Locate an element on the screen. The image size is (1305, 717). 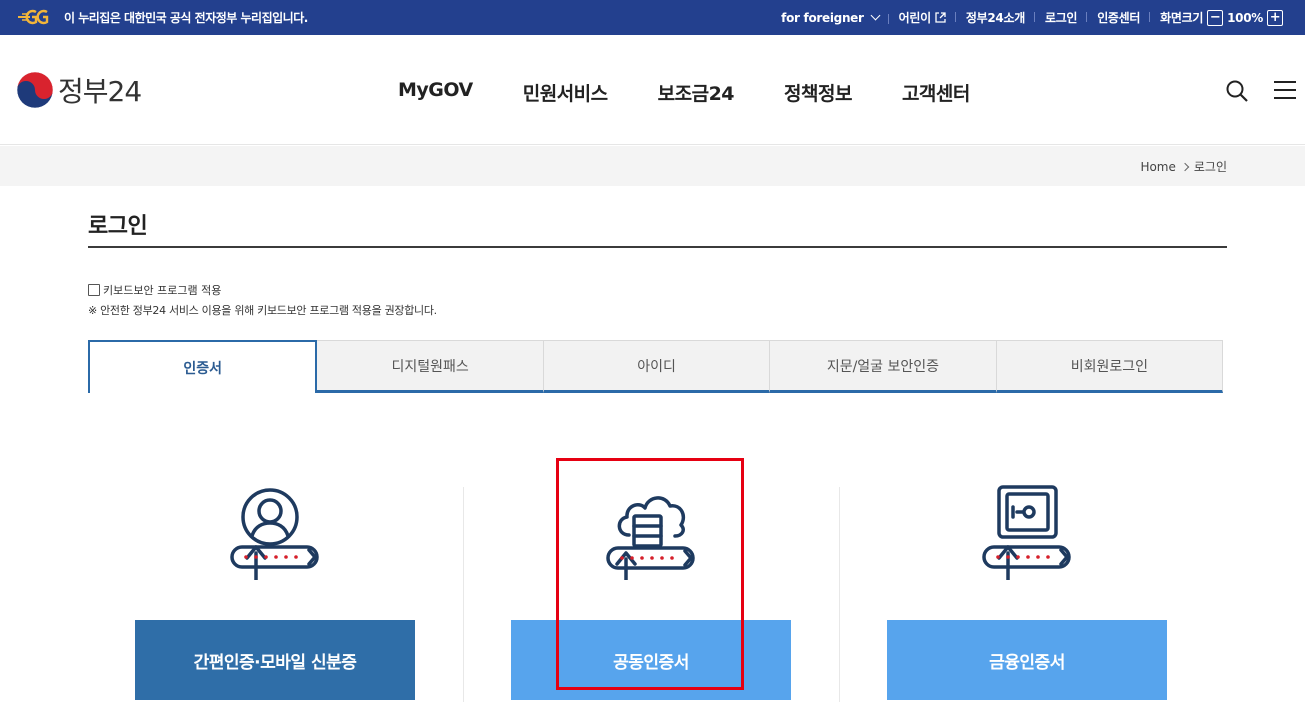
taegeuk-logo-icon is located at coordinates (35, 90).